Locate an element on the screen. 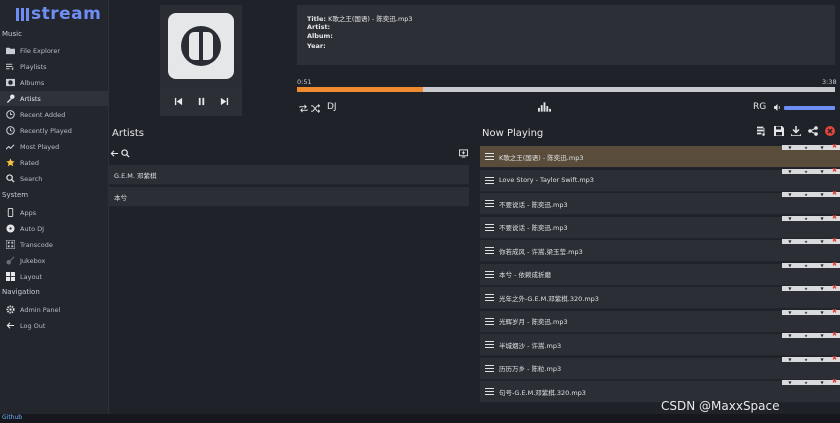 The width and height of the screenshot is (840, 423). back-button is located at coordinates (114, 154).